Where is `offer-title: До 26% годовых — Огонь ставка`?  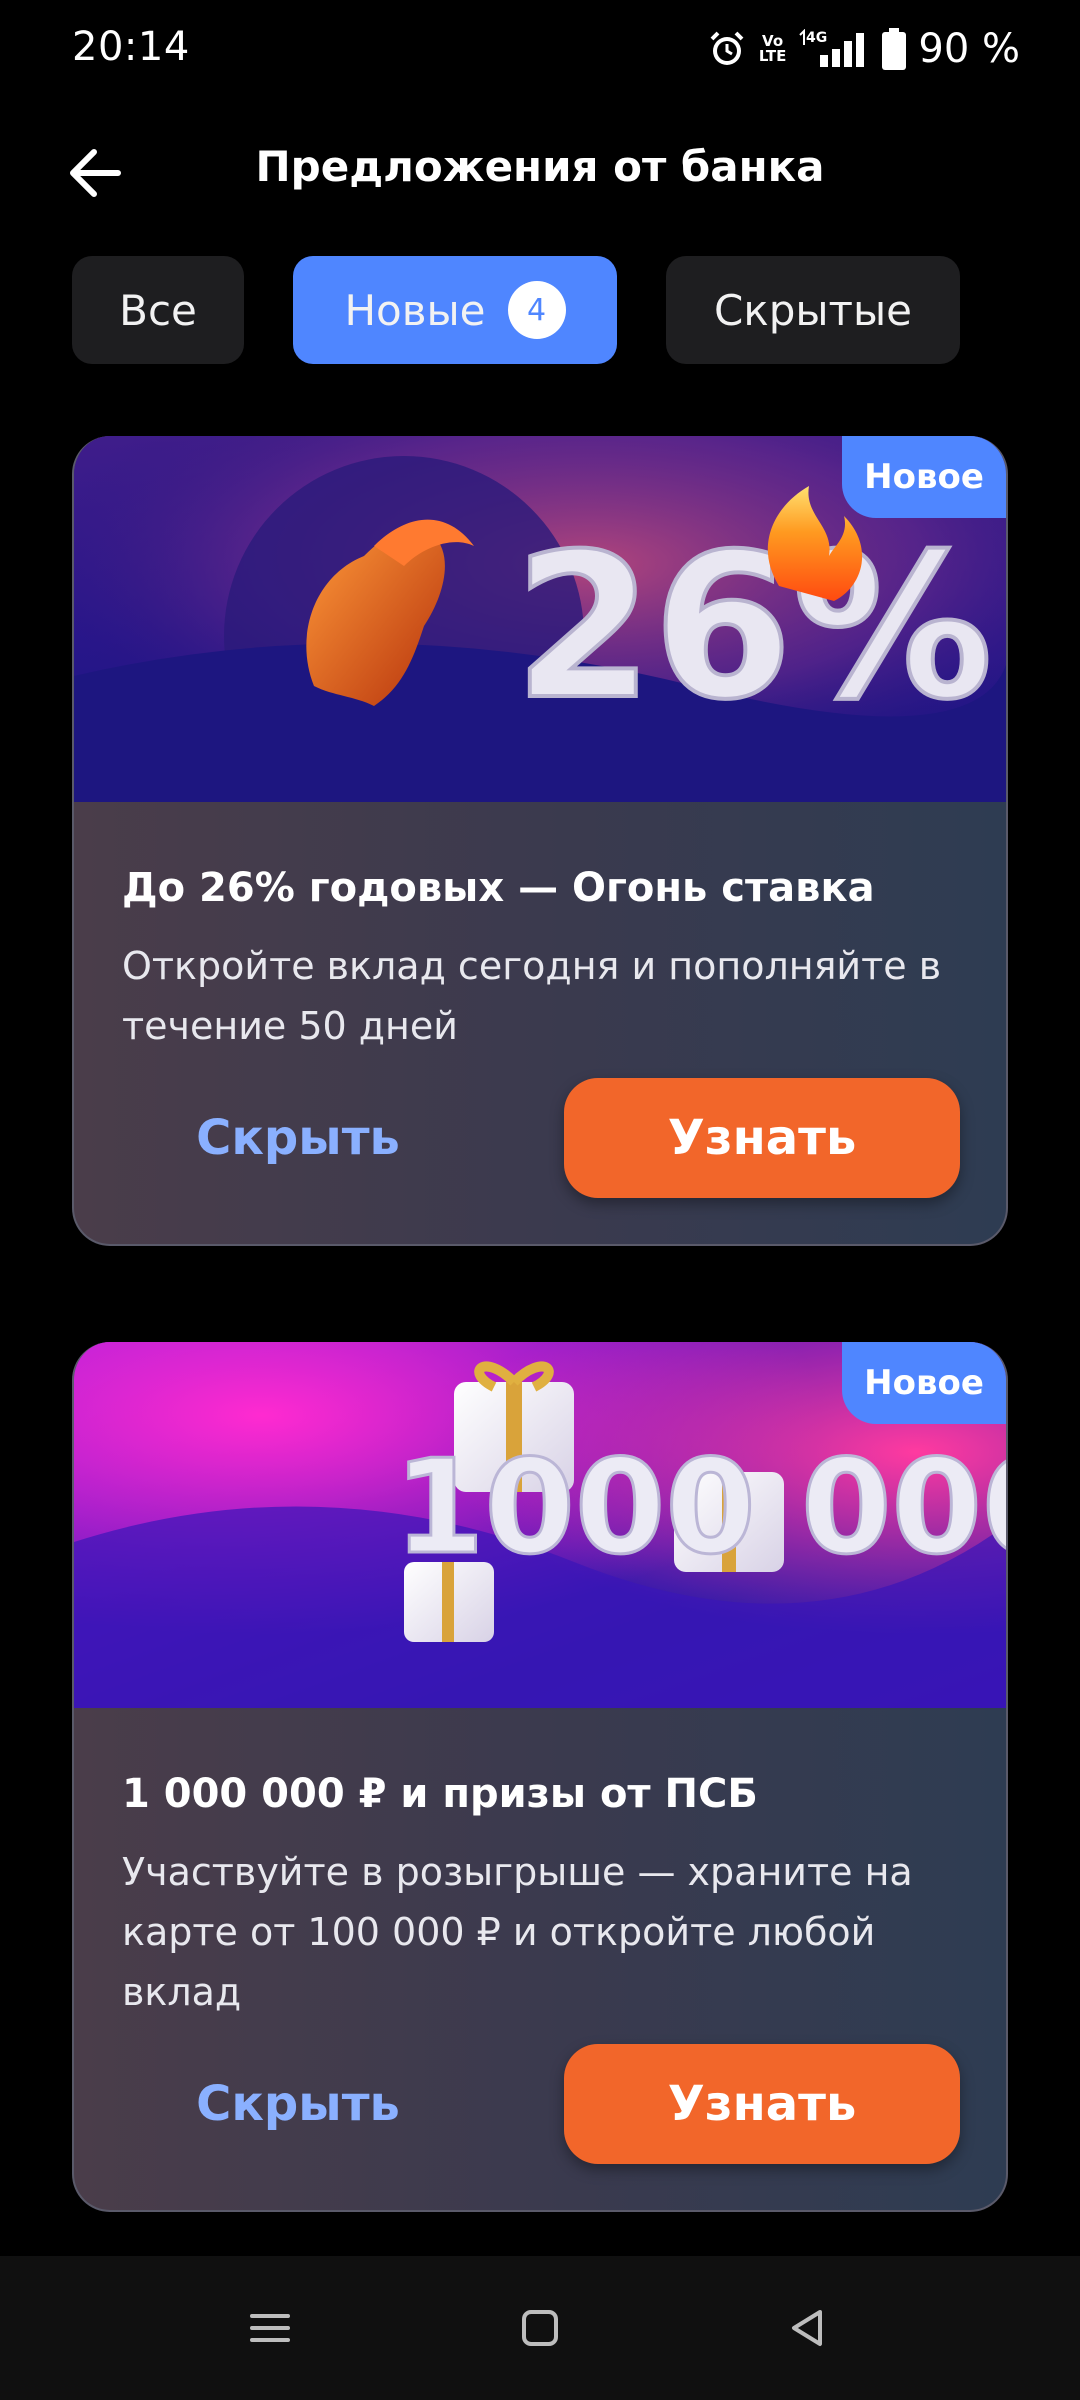 offer-title: До 26% годовых — Огонь ставка is located at coordinates (498, 888).